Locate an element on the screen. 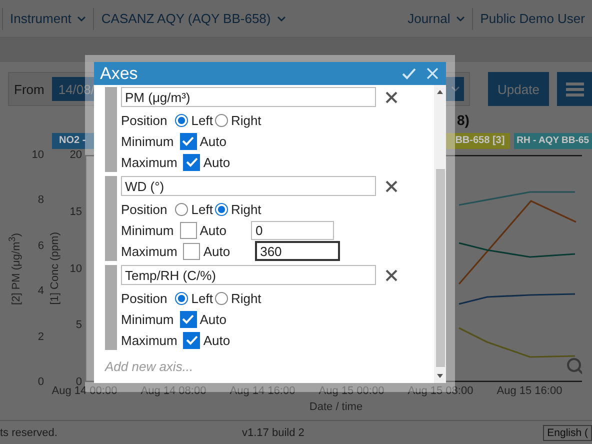  limit-field: 0 is located at coordinates (292, 230).